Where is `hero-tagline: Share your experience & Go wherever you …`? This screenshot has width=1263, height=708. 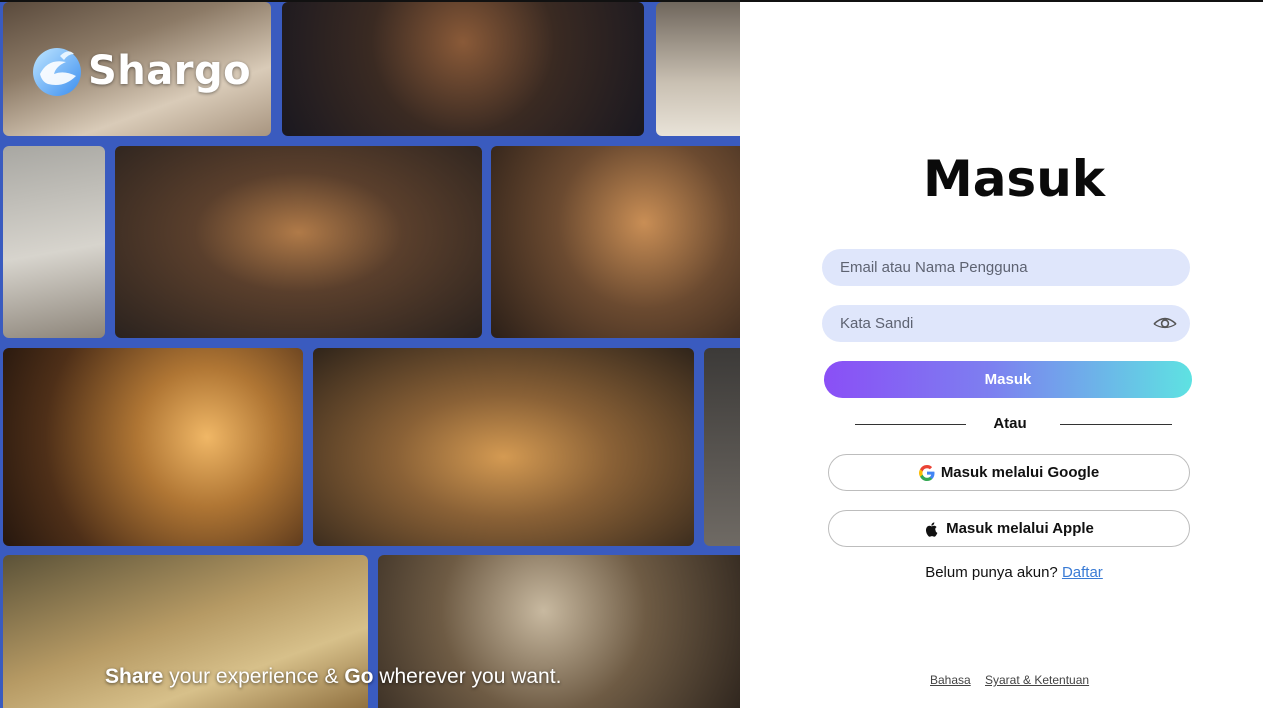
hero-tagline: Share your experience & Go wherever you … is located at coordinates (333, 677).